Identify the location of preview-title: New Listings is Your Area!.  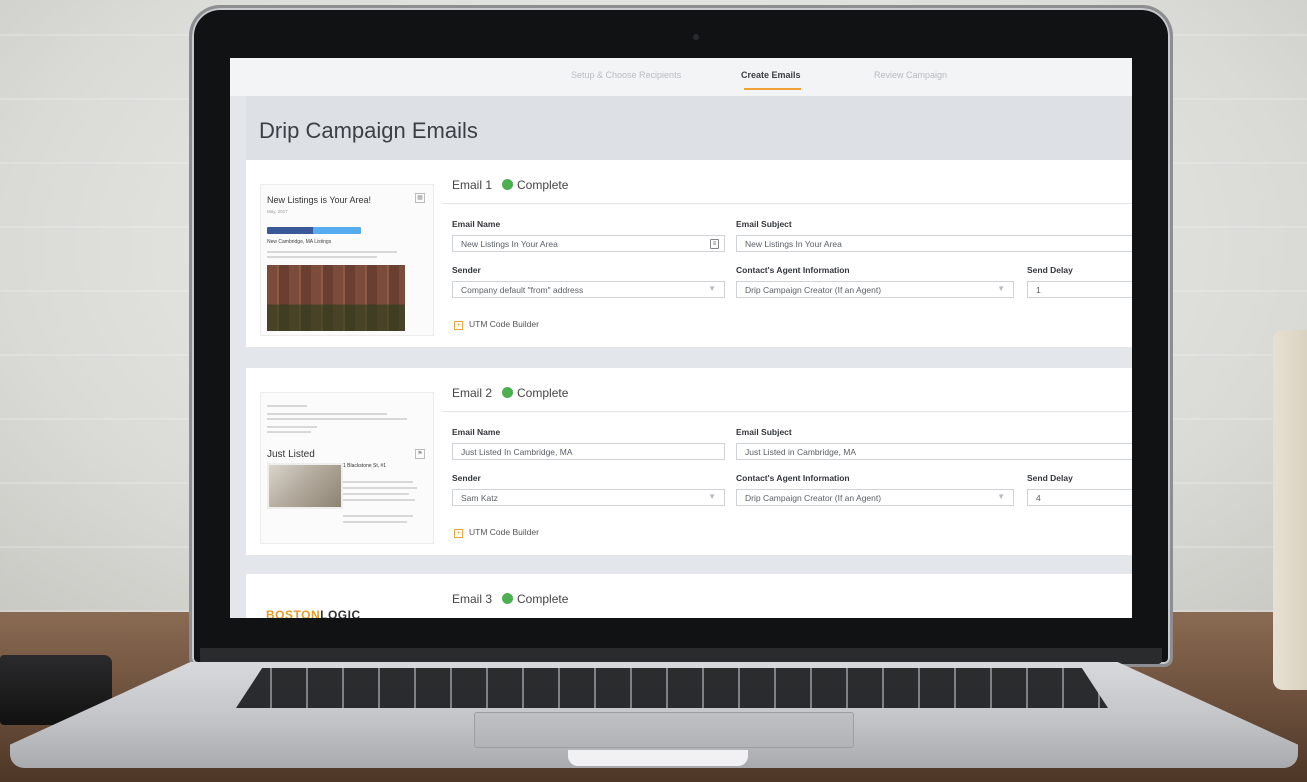
(319, 200).